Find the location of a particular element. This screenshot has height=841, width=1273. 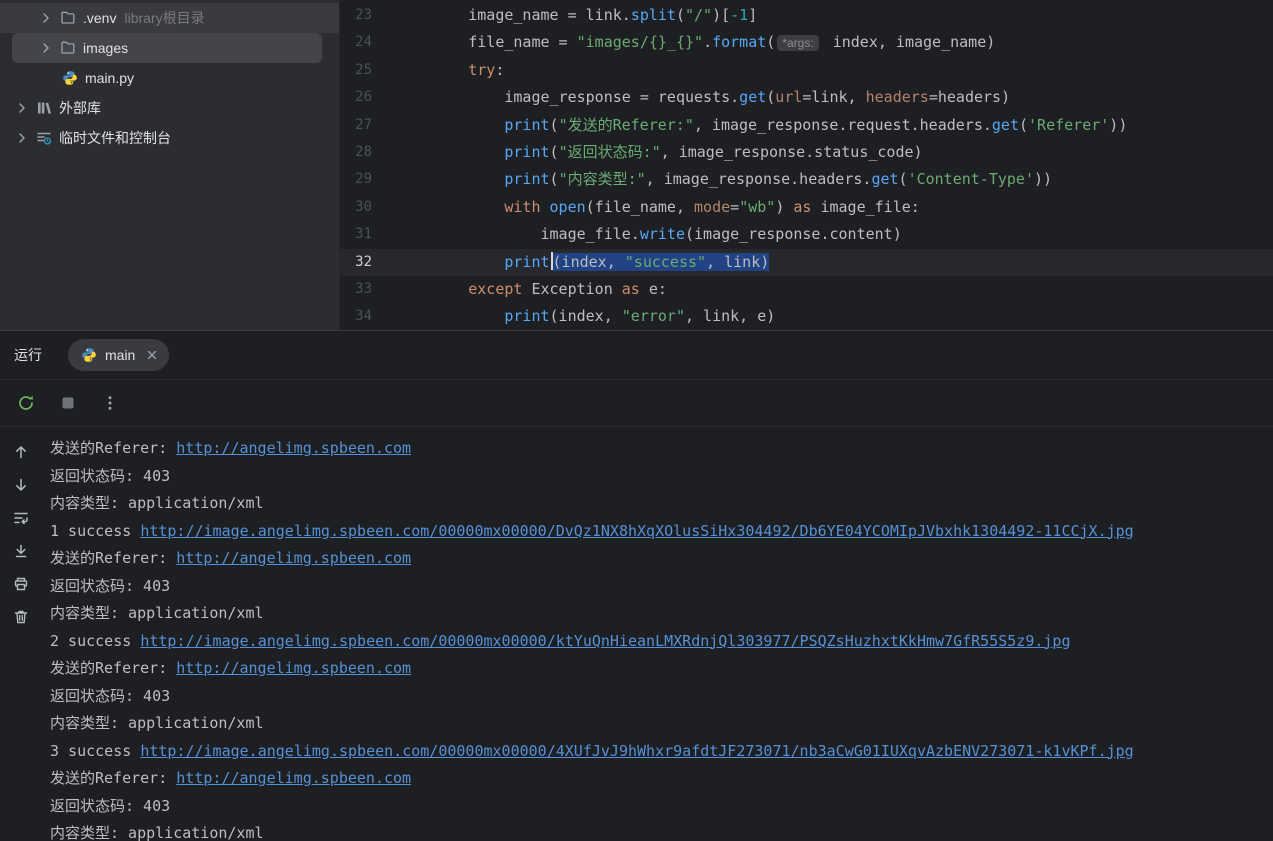

code-token: try is located at coordinates (482, 69).